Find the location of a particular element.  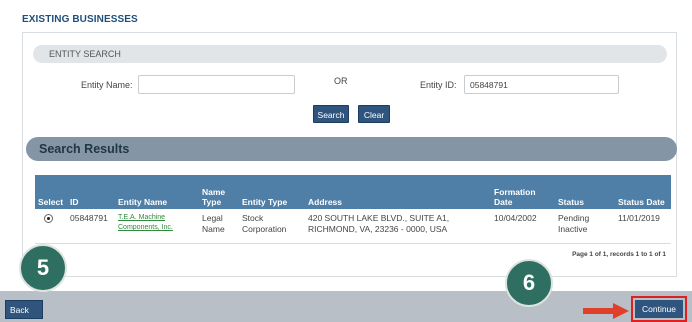

arrow-right-icon is located at coordinates (606, 311).